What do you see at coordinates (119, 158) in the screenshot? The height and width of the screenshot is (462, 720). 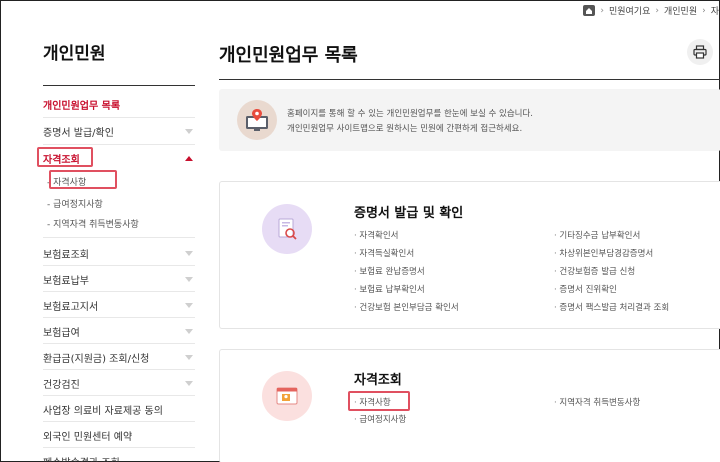 I see `sidebar-item-qualification: 자격조회` at bounding box center [119, 158].